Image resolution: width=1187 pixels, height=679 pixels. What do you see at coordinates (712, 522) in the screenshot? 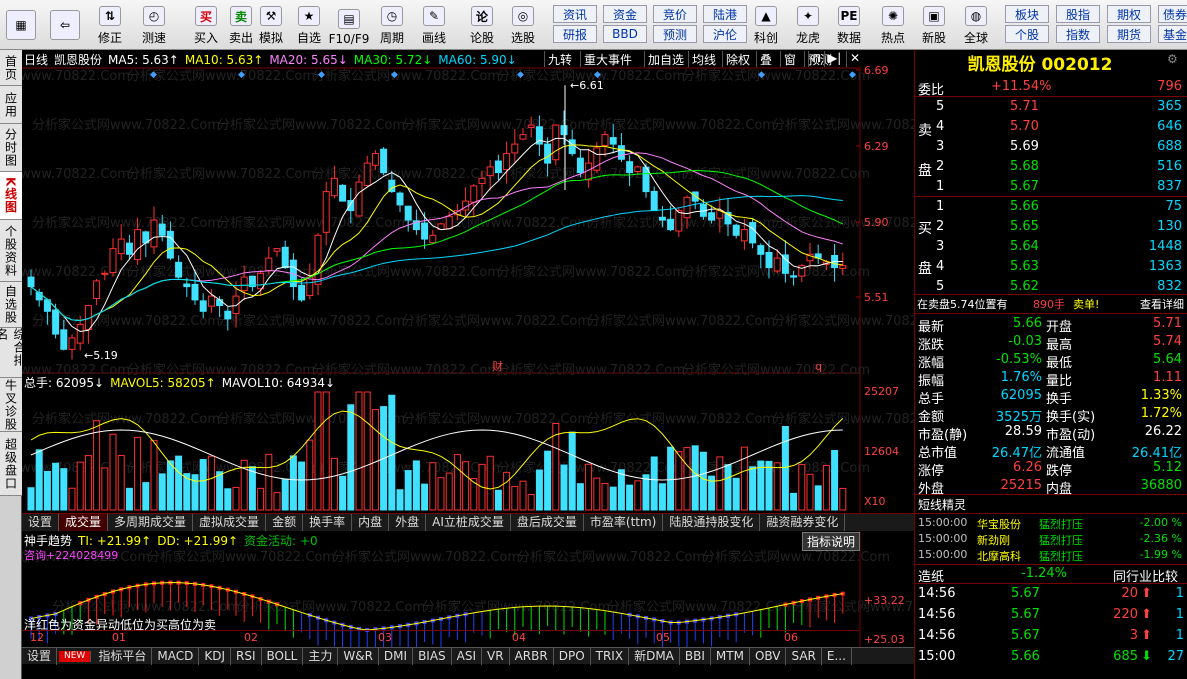
I see `vol-tab-11: 陆股通持股变化` at bounding box center [712, 522].